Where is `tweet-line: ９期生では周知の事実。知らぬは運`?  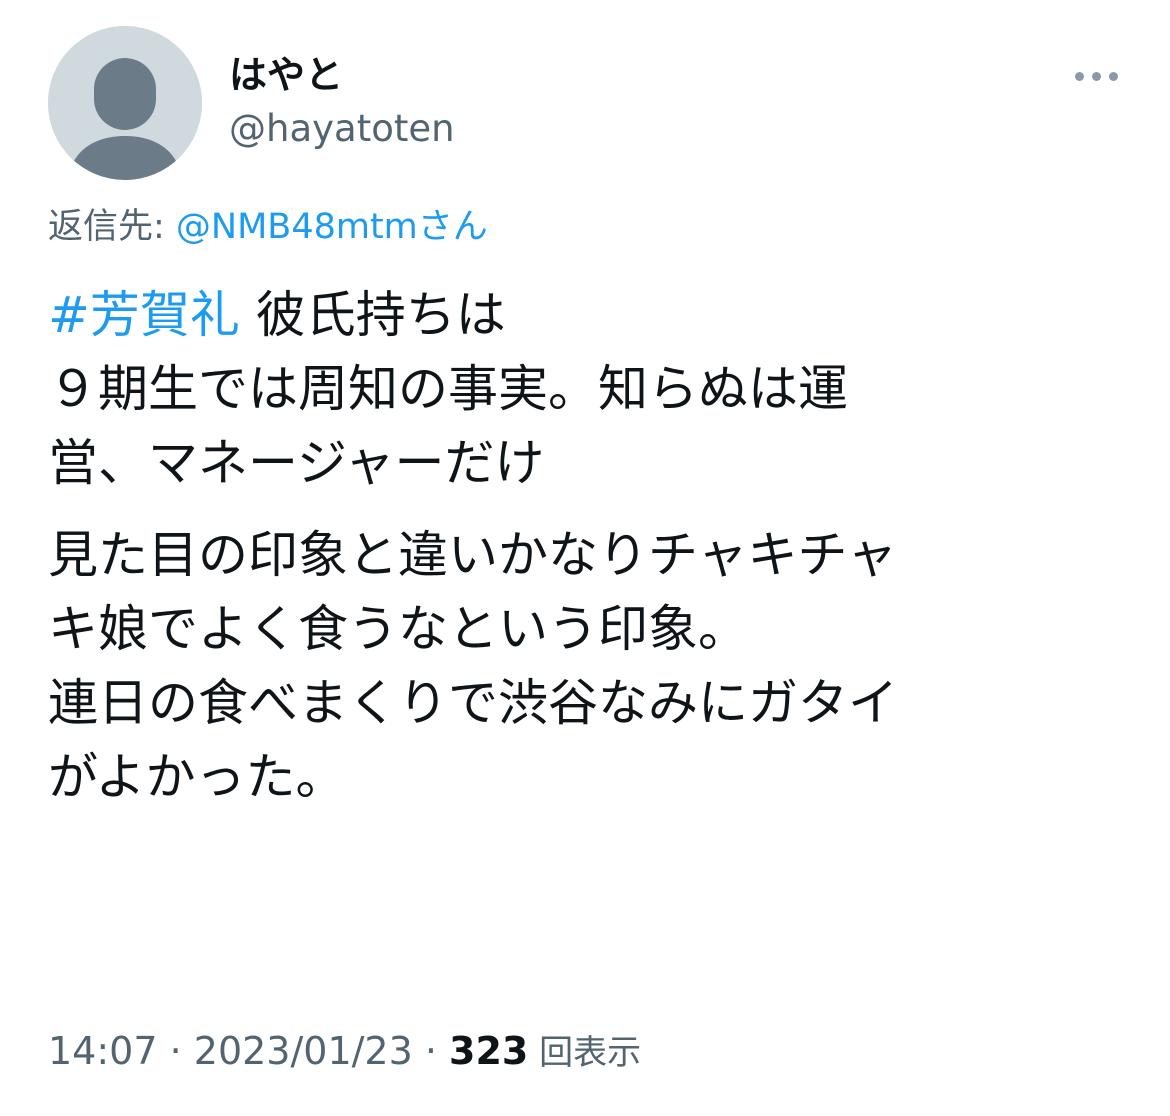 tweet-line: ９期生では周知の事実。知らぬは運 is located at coordinates (448, 389).